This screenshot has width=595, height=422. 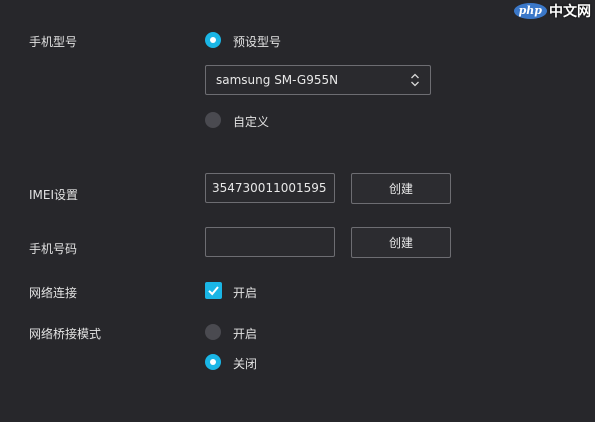 I want to click on chevron-updown-icon, so click(x=415, y=80).